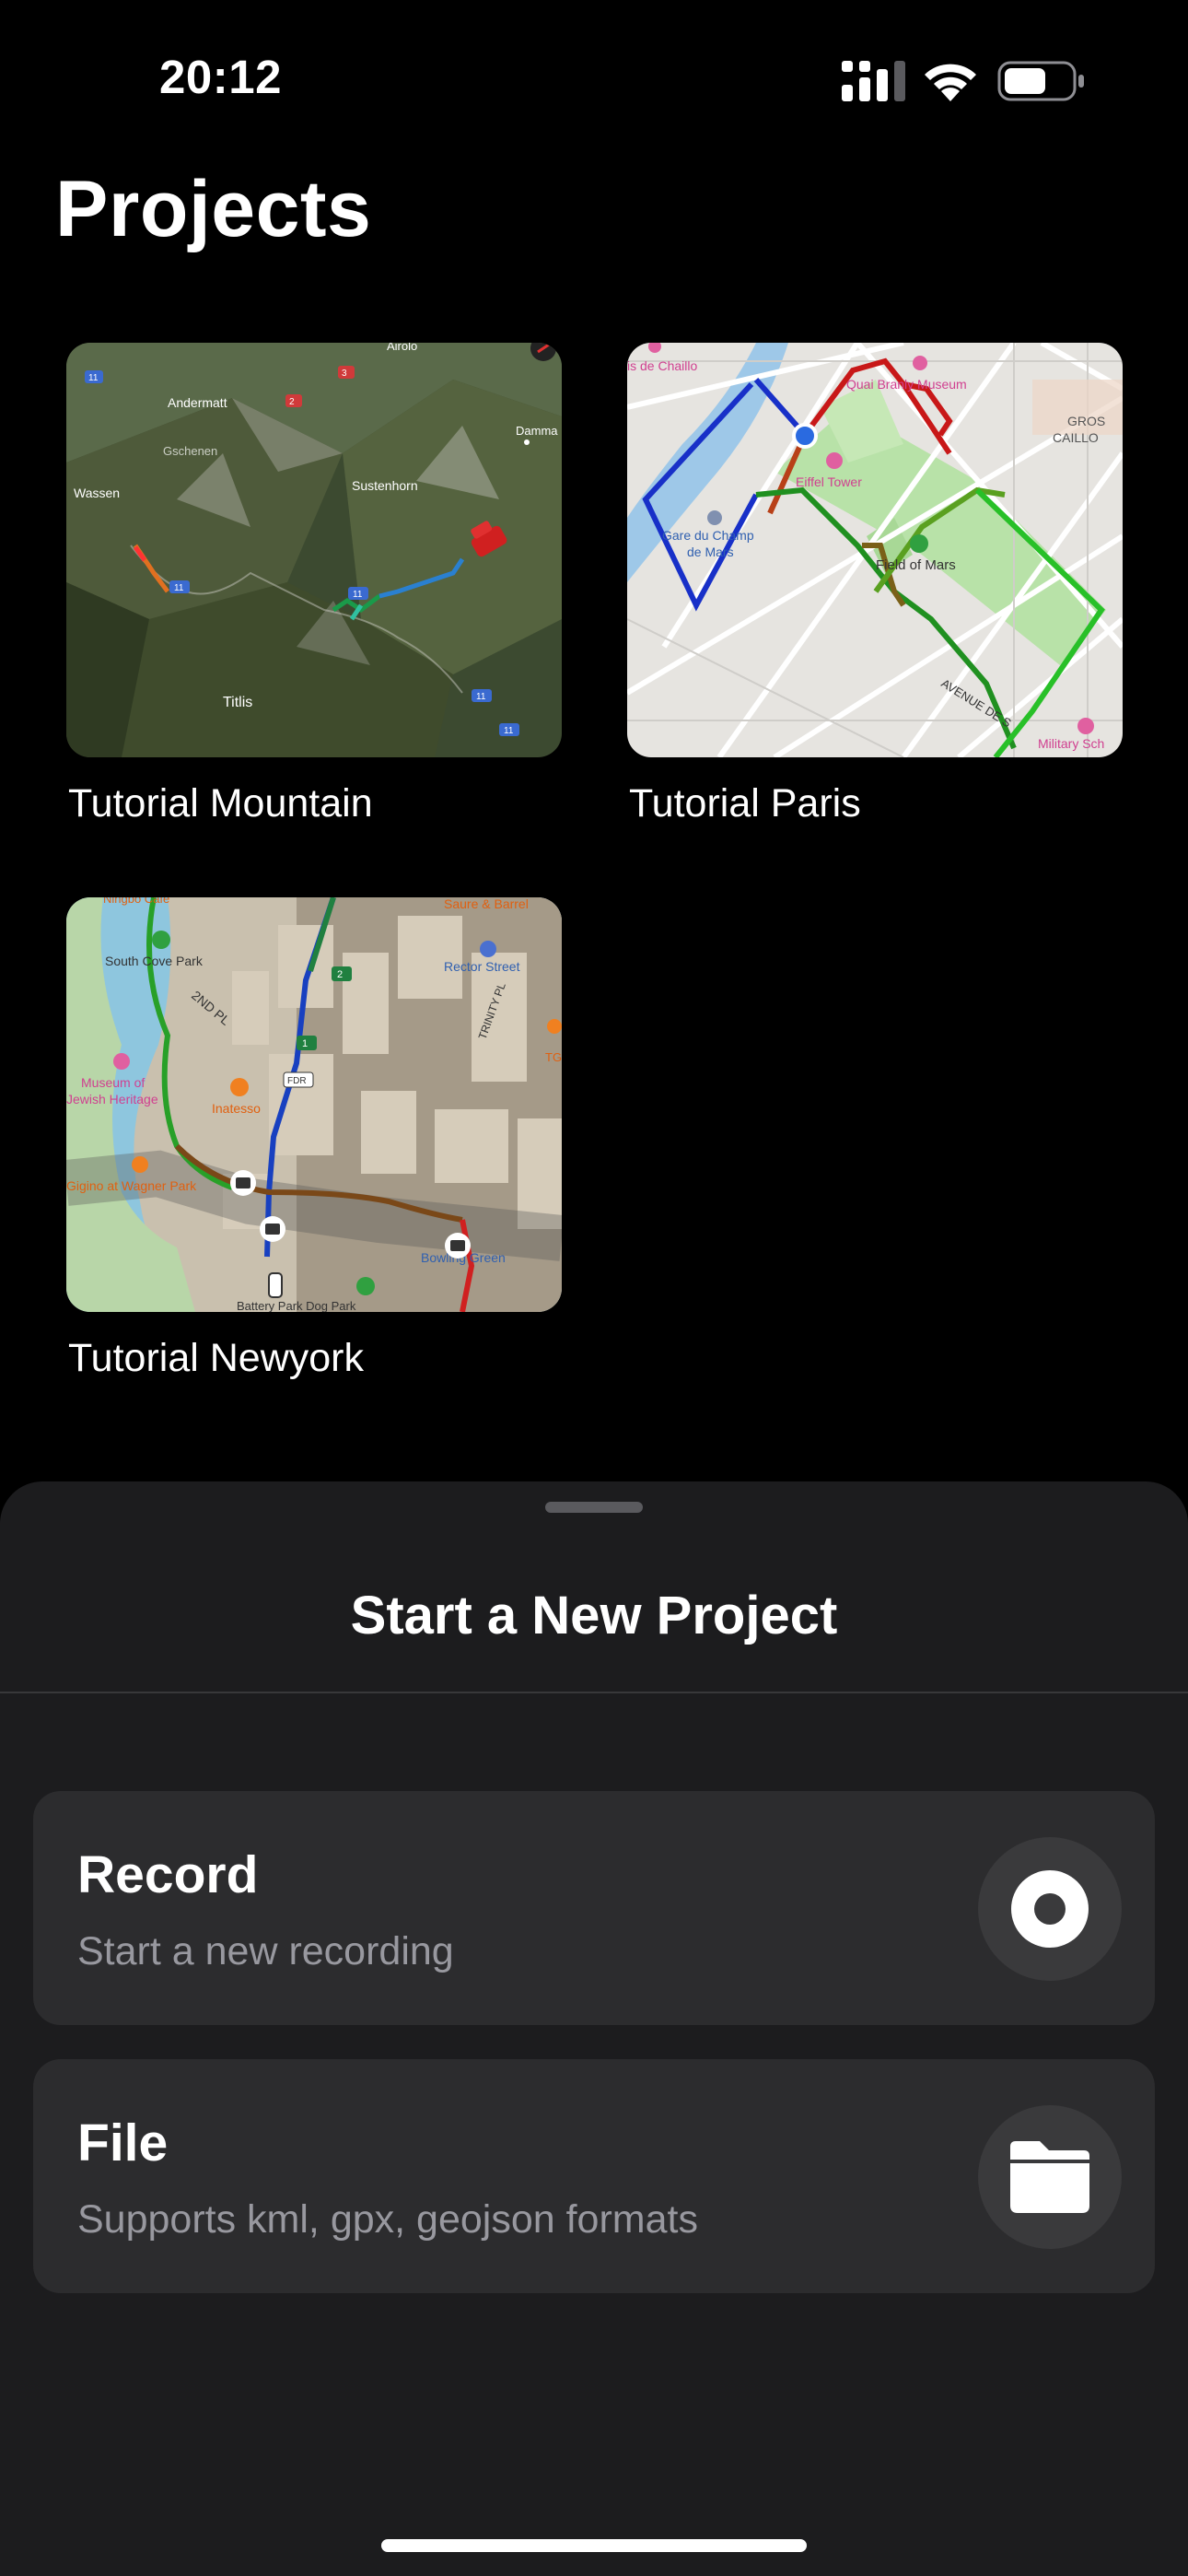 The image size is (1188, 2576). What do you see at coordinates (123, 2142) in the screenshot?
I see `option-title: File` at bounding box center [123, 2142].